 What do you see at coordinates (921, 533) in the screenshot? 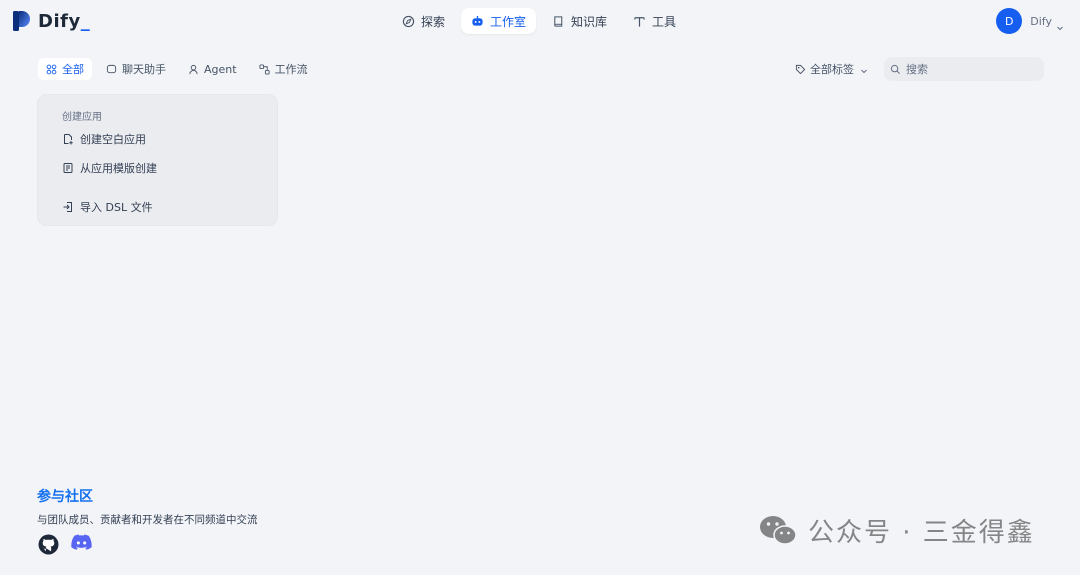
I see `watermark-text: 公众号 · 三金得鑫` at bounding box center [921, 533].